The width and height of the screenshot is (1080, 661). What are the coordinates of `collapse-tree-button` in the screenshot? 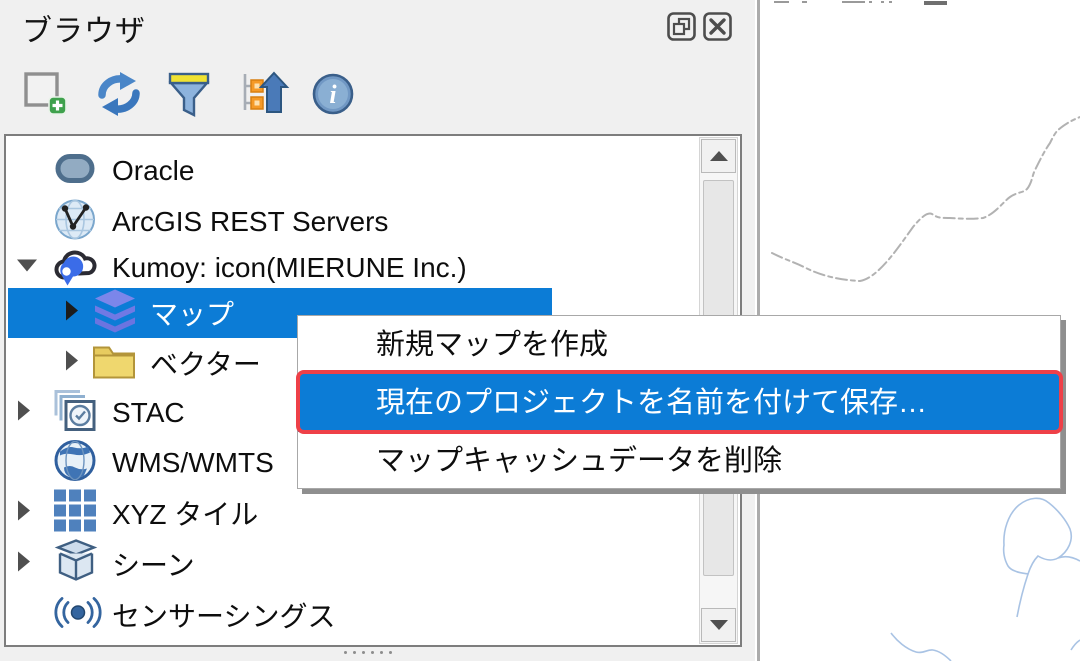 It's located at (264, 94).